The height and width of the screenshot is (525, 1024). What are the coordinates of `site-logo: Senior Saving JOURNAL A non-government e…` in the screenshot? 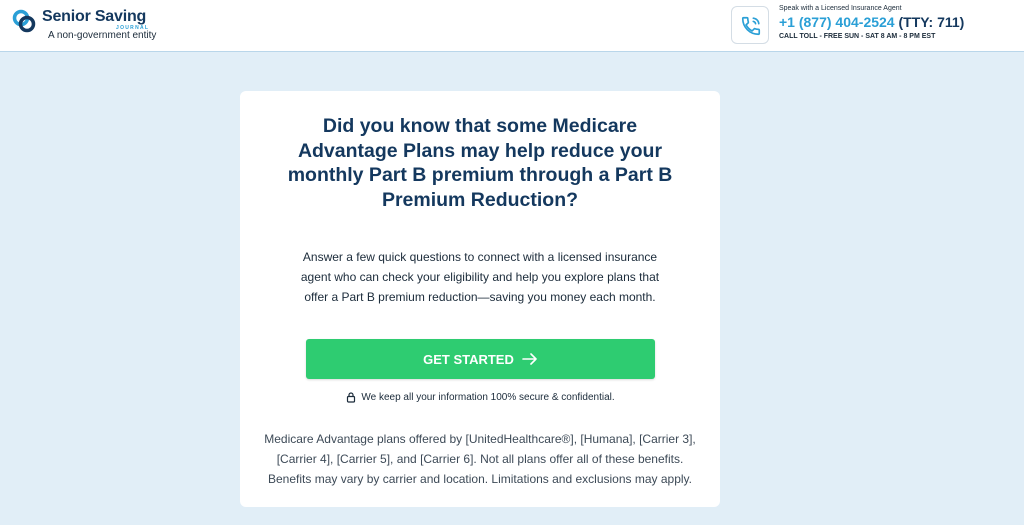 It's located at (97, 26).